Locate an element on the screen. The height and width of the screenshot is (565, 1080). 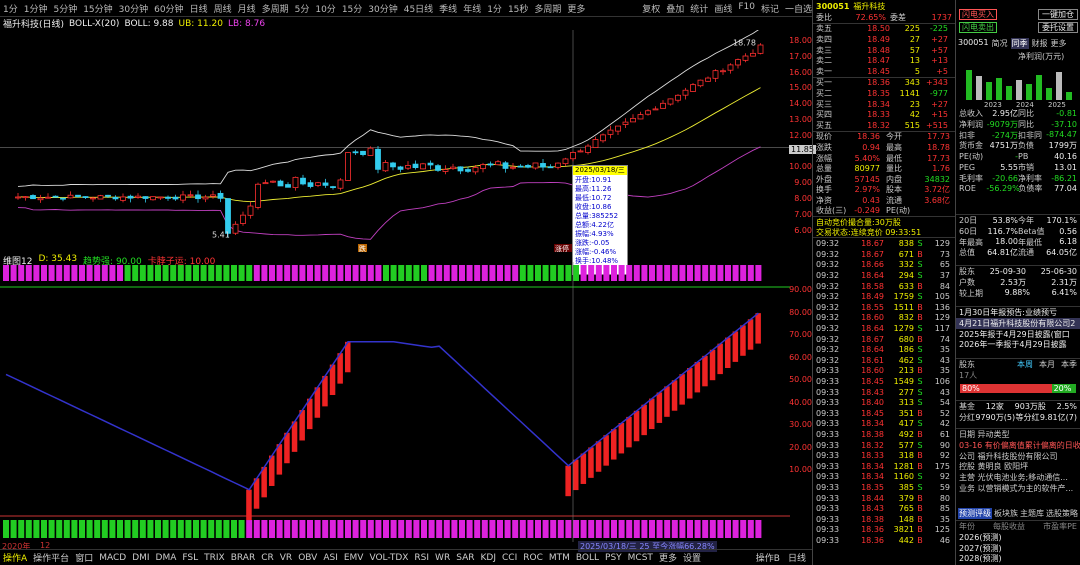
bottom-tab-1: 板块族 is located at coordinates (1006, 513).